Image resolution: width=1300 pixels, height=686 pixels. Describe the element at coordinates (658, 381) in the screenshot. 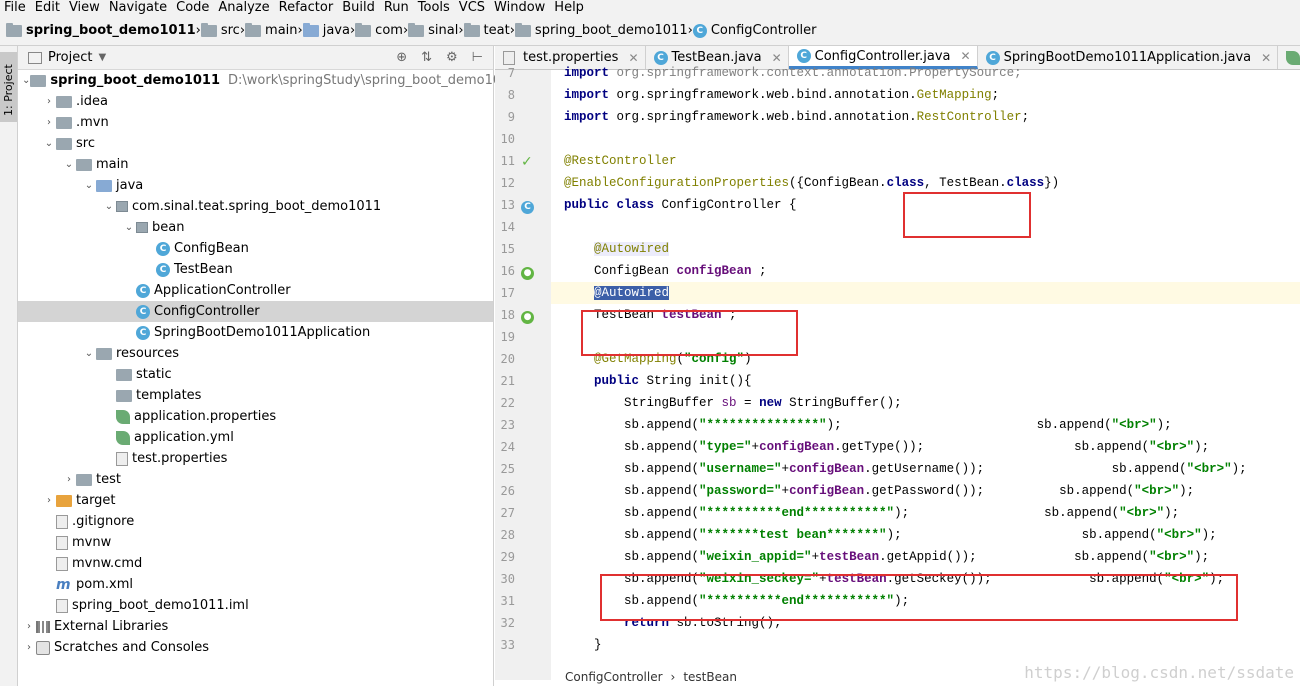

I see `code-line: public String init(){` at that location.